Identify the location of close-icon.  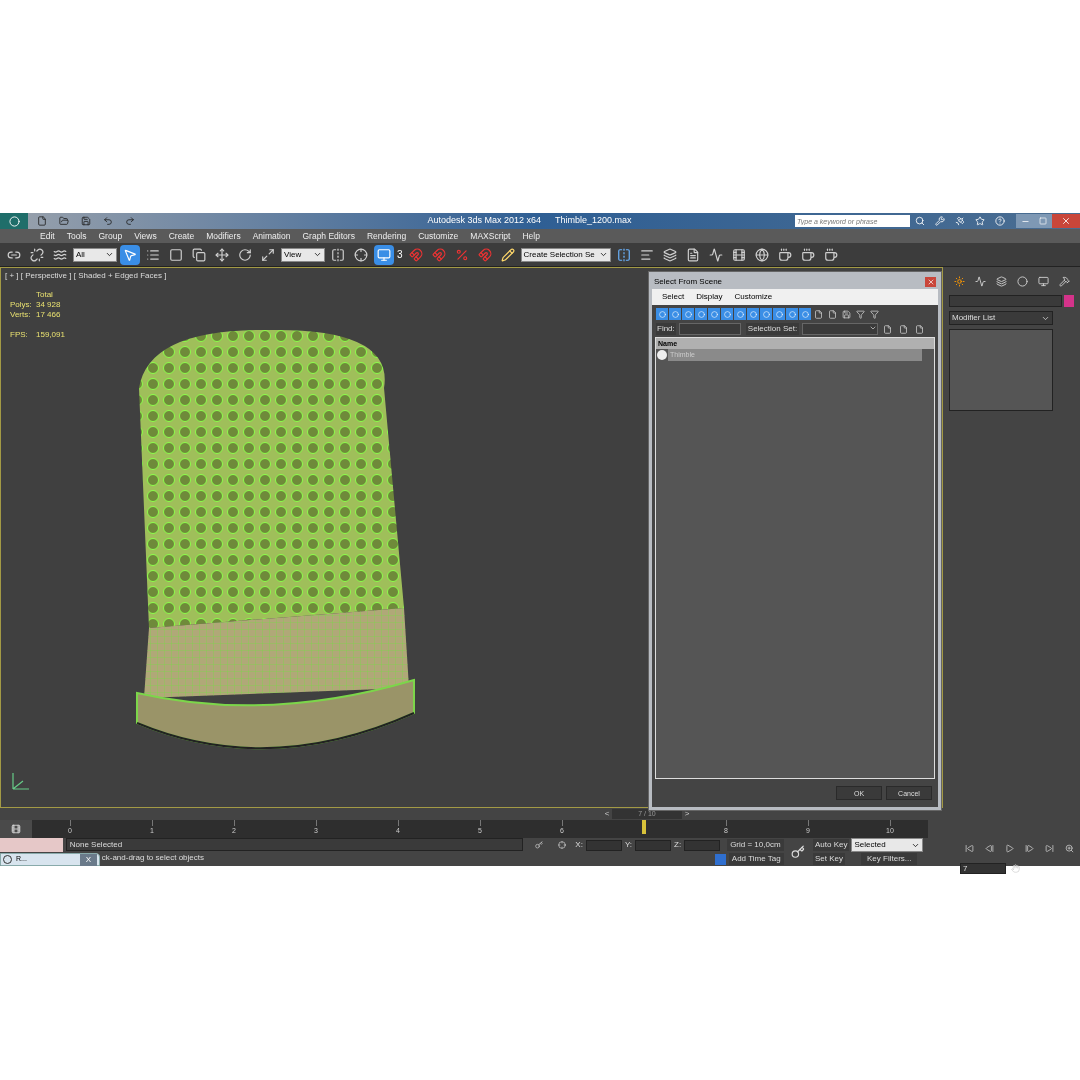
(1066, 221).